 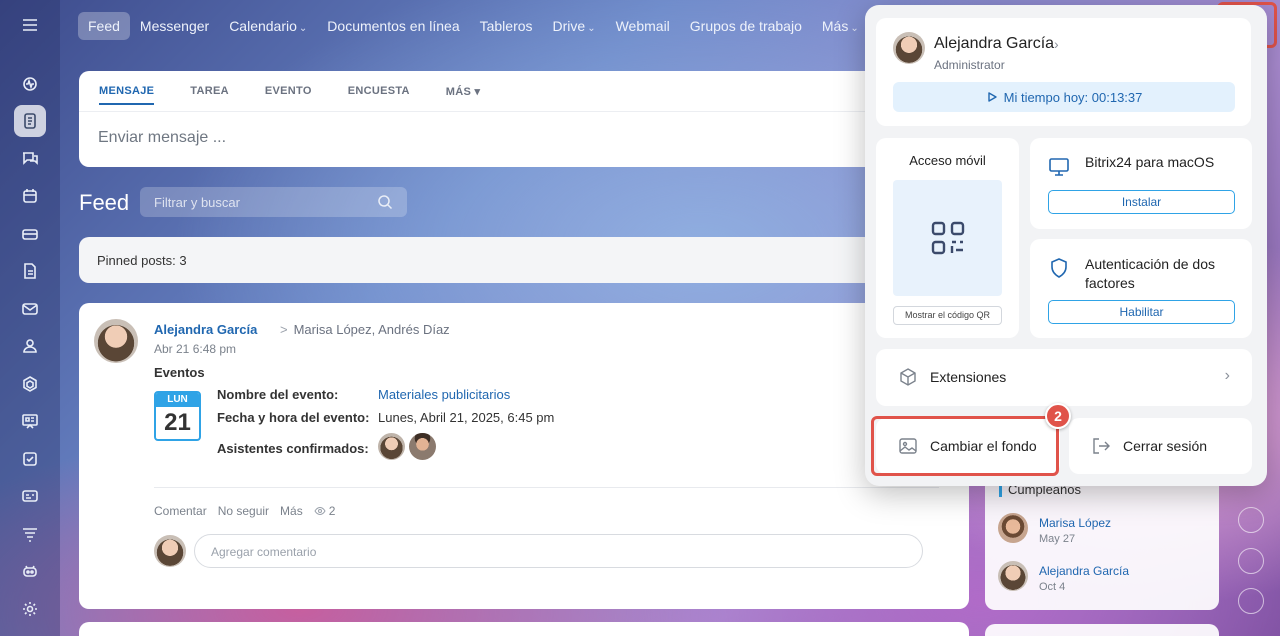 I want to click on recipient-names: Marisa López, Andrés Díaz, so click(x=372, y=329).